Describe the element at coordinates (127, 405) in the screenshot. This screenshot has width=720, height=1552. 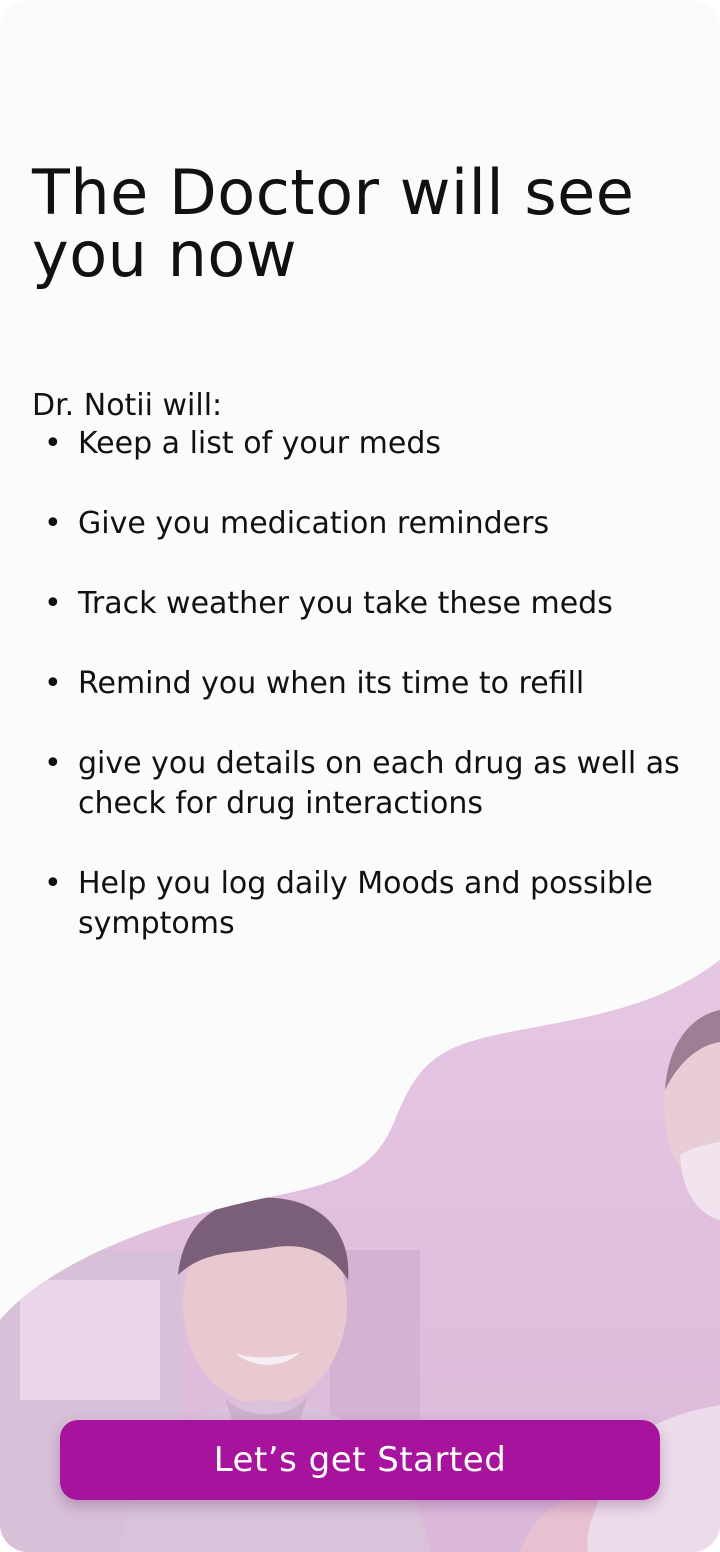
I see `intro-text: Dr. Notii will:` at that location.